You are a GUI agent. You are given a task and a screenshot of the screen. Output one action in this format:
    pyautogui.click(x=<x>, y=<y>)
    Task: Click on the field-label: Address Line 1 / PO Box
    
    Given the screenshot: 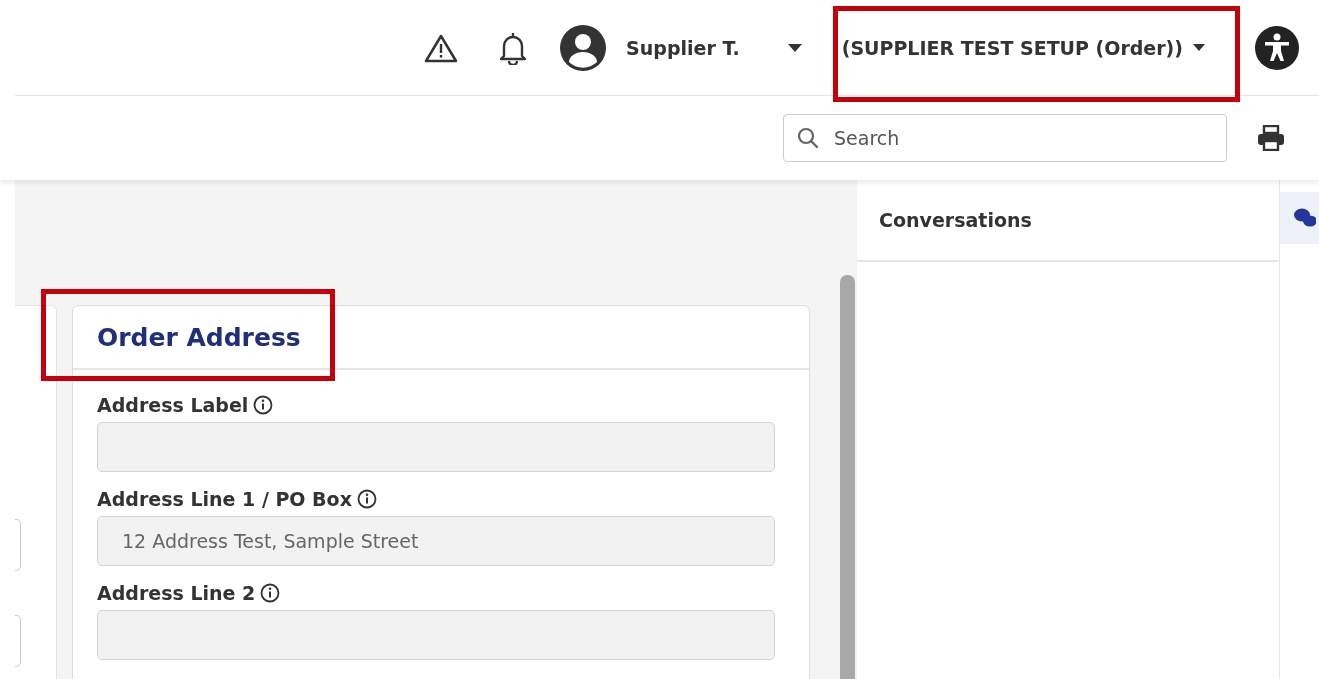 What is the action you would take?
    pyautogui.click(x=224, y=499)
    